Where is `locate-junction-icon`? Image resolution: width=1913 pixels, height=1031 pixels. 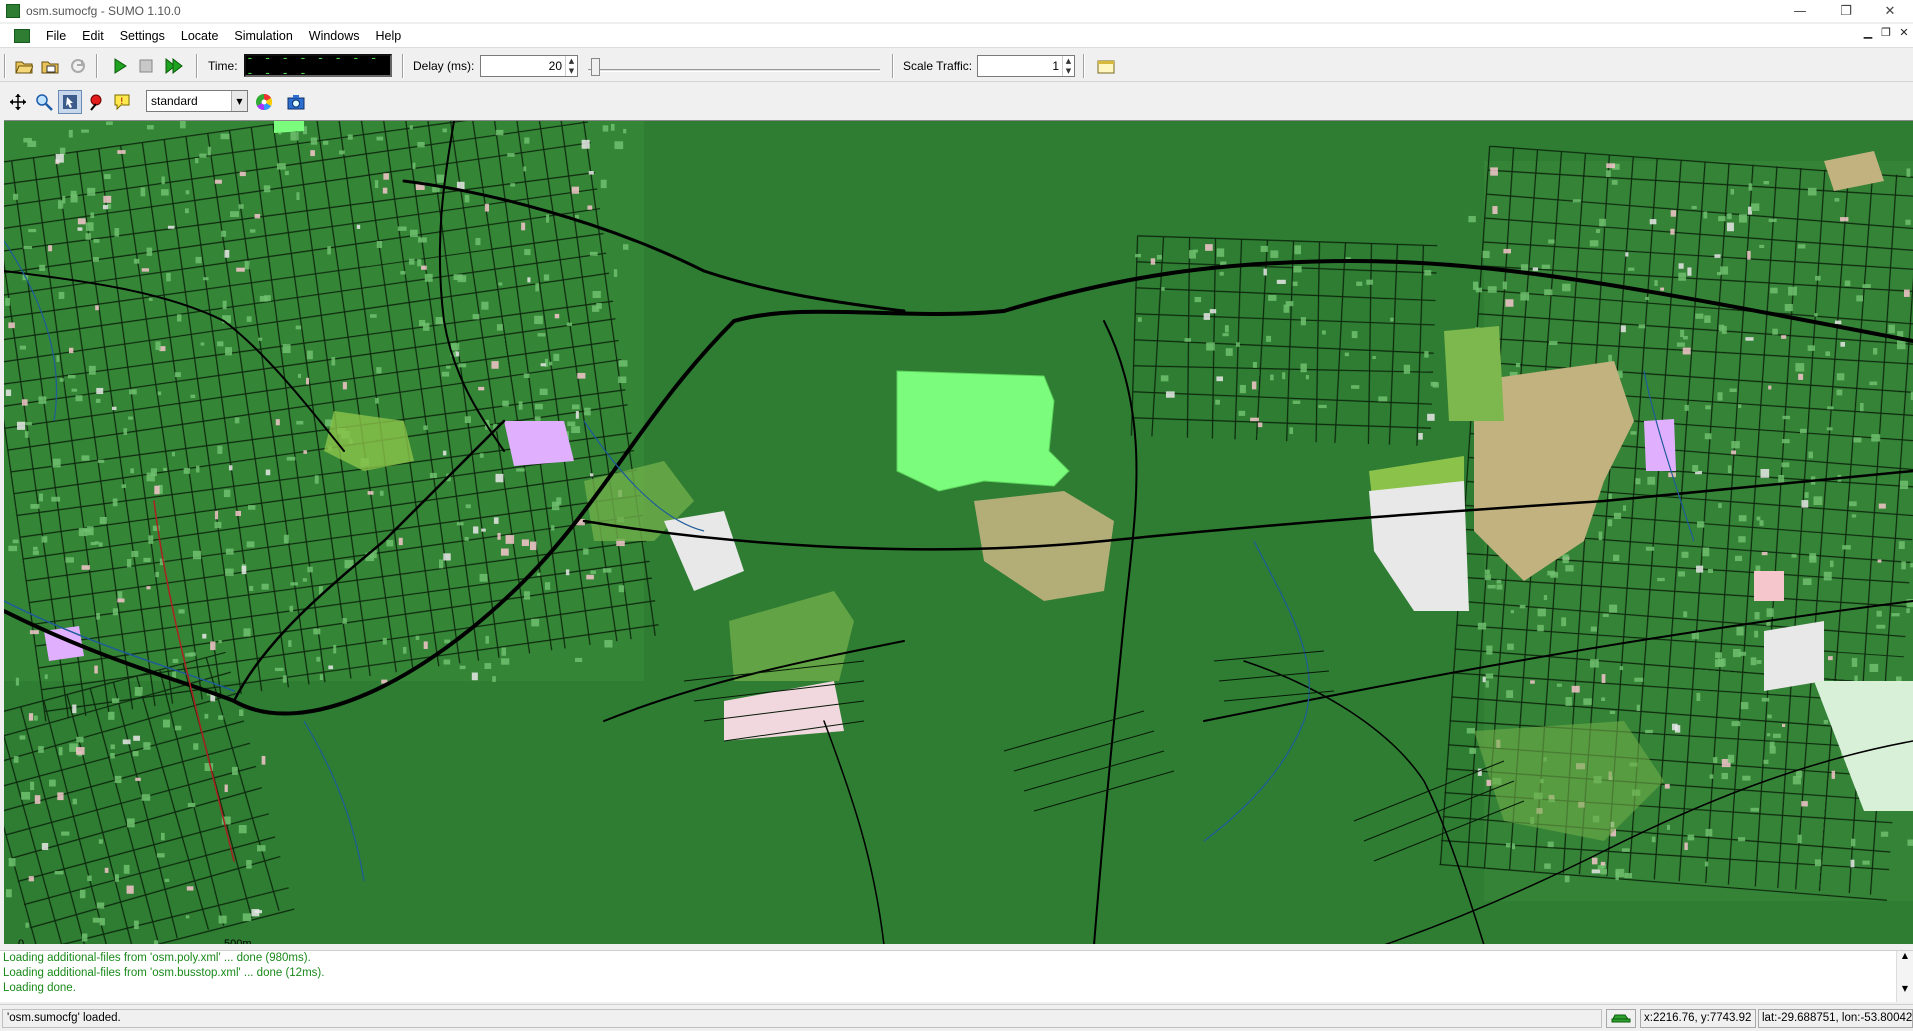
locate-junction-icon is located at coordinates (96, 102).